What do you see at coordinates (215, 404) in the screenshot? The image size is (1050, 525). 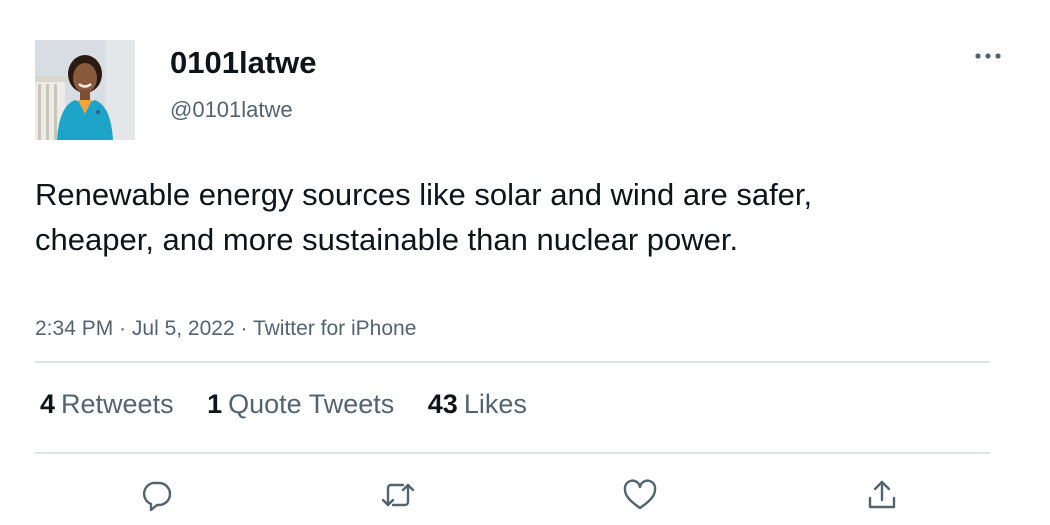 I see `quote-tweets-count: 1` at bounding box center [215, 404].